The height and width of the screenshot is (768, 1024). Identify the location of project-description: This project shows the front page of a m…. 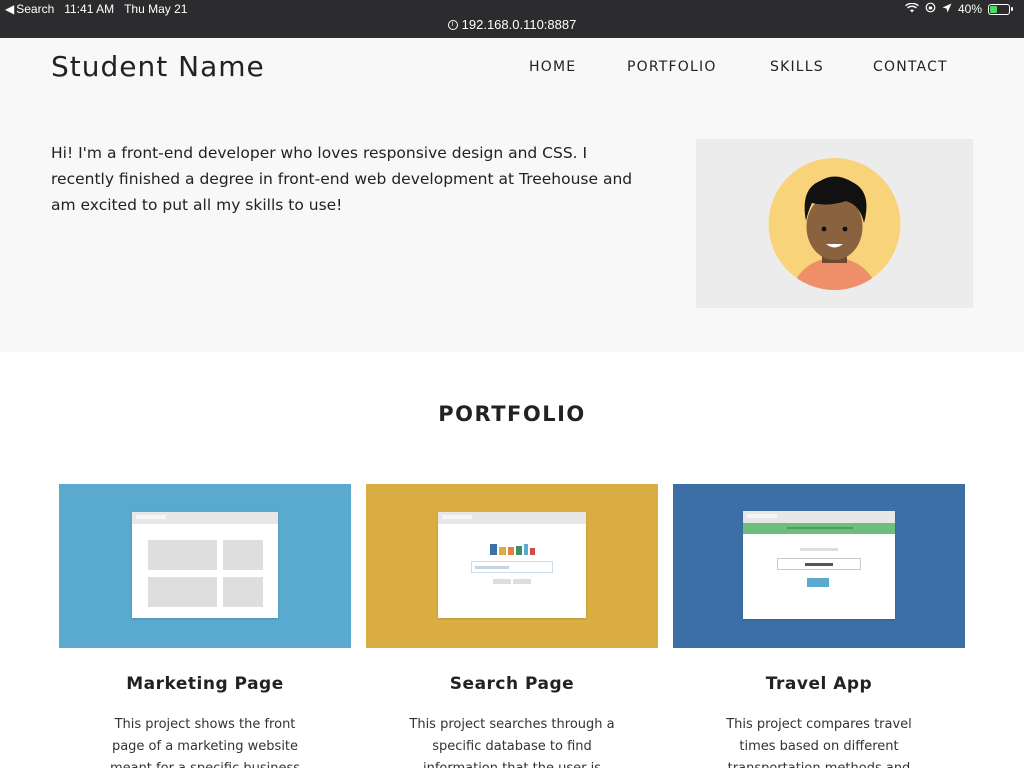
(205, 742).